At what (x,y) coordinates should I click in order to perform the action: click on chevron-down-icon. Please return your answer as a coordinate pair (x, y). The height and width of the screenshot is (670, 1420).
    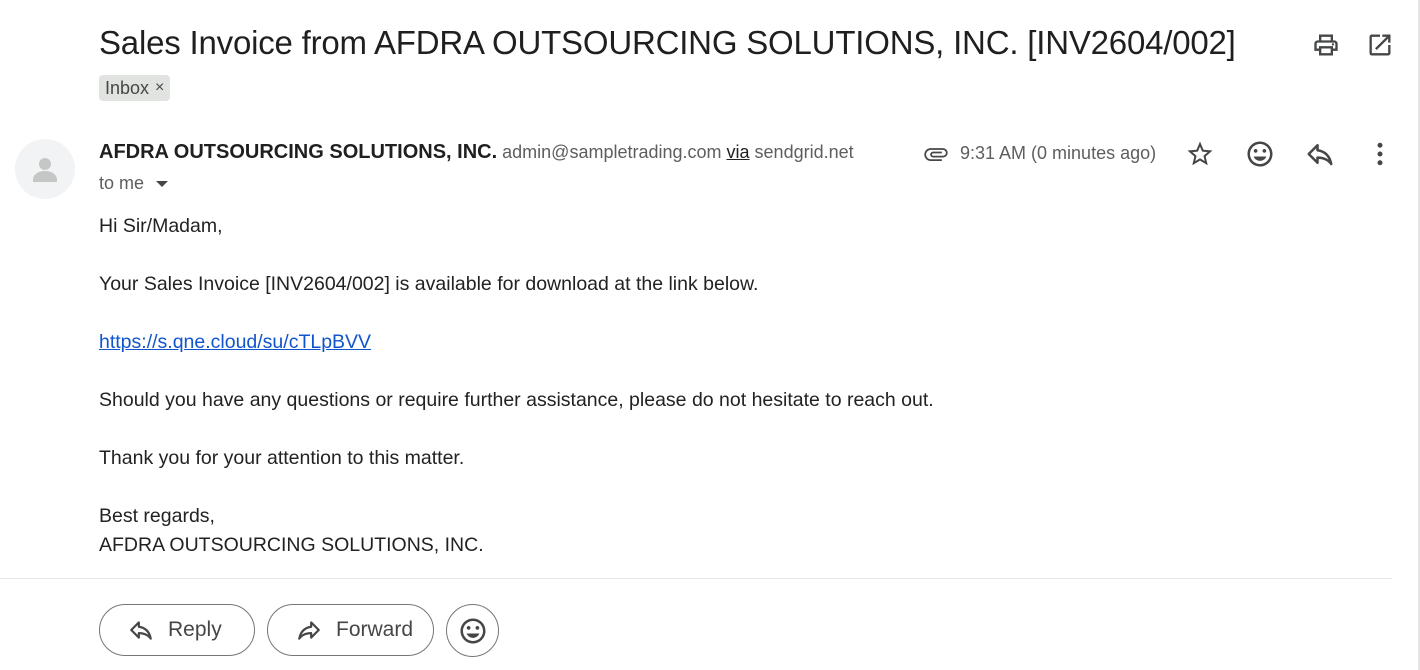
    Looking at the image, I should click on (162, 183).